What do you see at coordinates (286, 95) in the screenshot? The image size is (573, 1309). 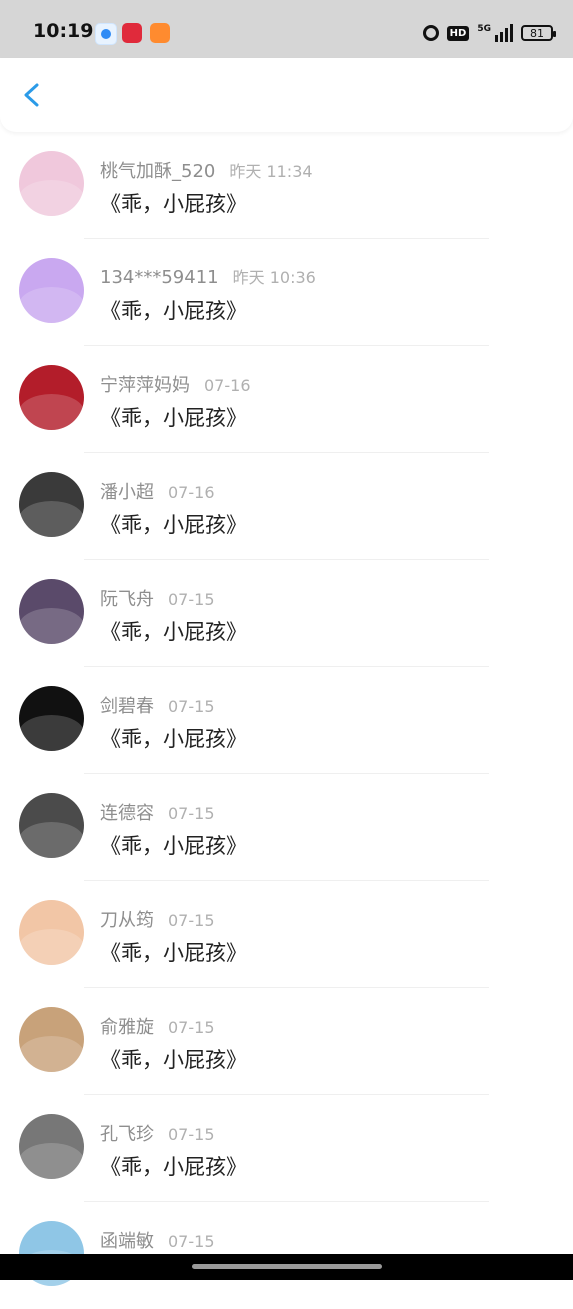 I see `top-nav-bar` at bounding box center [286, 95].